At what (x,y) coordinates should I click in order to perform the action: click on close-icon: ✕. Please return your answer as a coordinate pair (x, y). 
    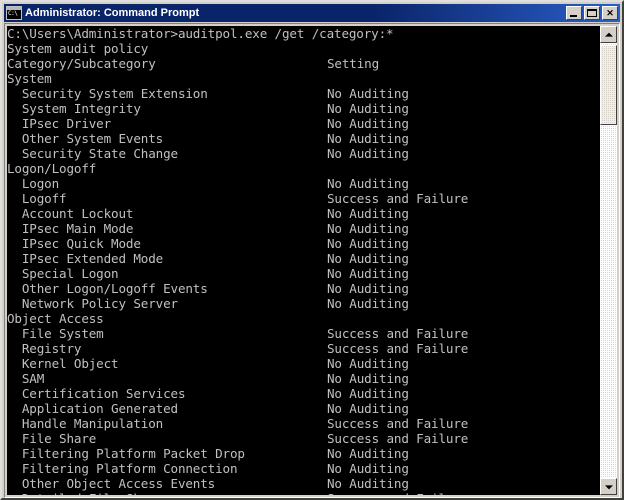
    Looking at the image, I should click on (610, 12).